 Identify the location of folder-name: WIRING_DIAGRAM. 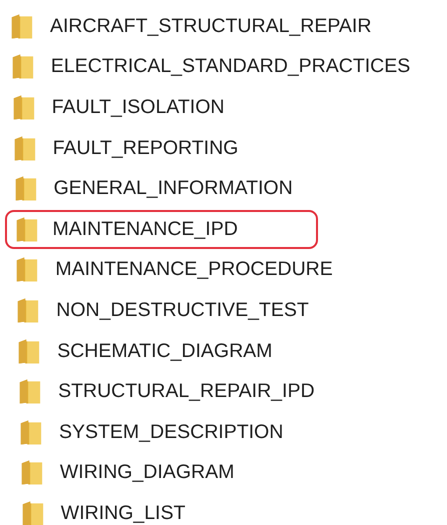
(147, 472).